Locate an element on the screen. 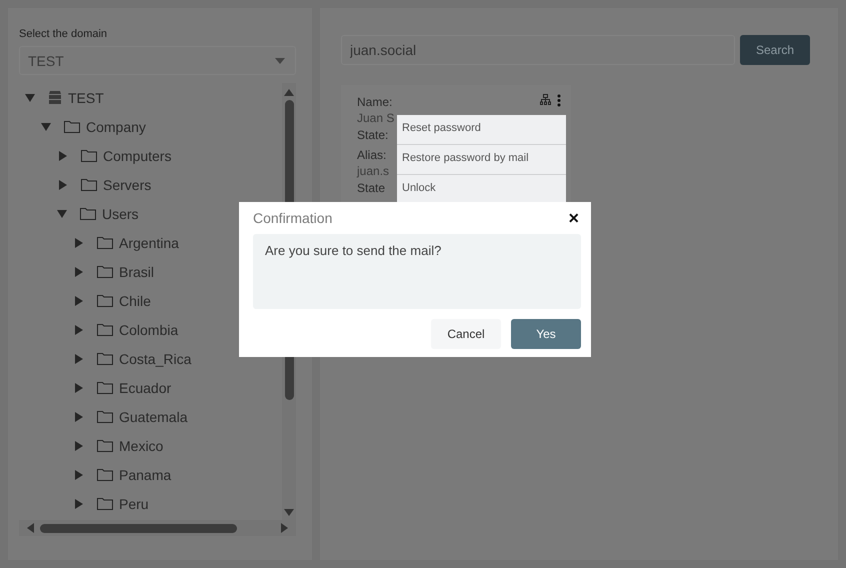 This screenshot has height=568, width=846. dialog-message: Are you sure to send the mail? is located at coordinates (417, 271).